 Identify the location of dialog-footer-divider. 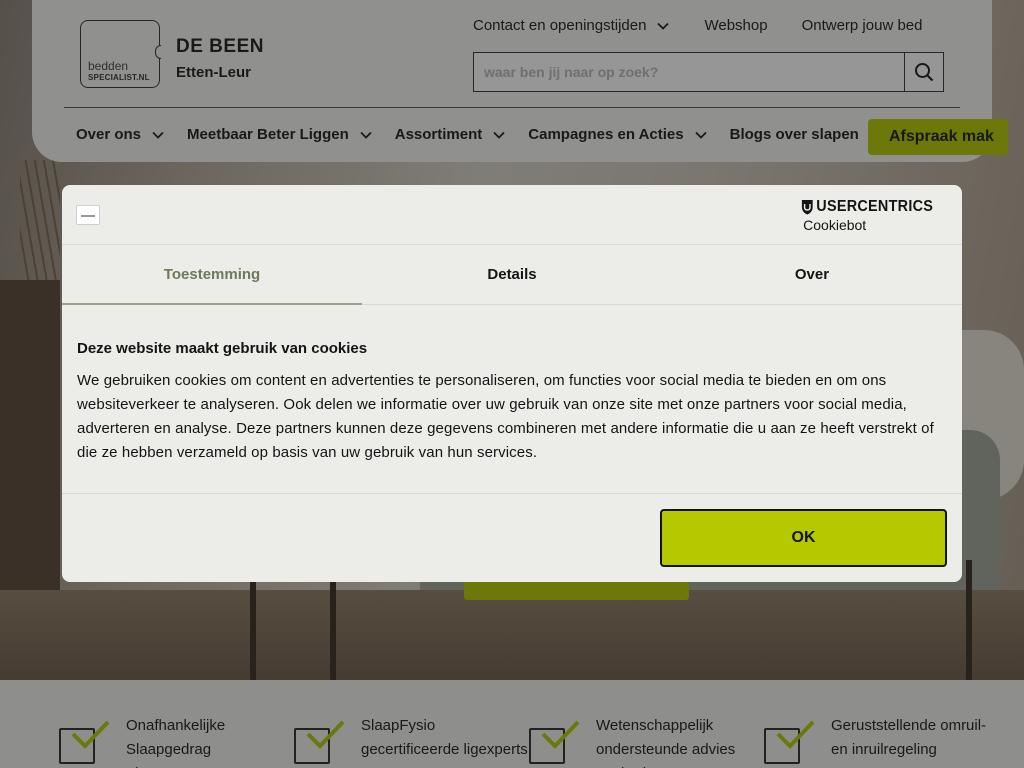
(512, 493).